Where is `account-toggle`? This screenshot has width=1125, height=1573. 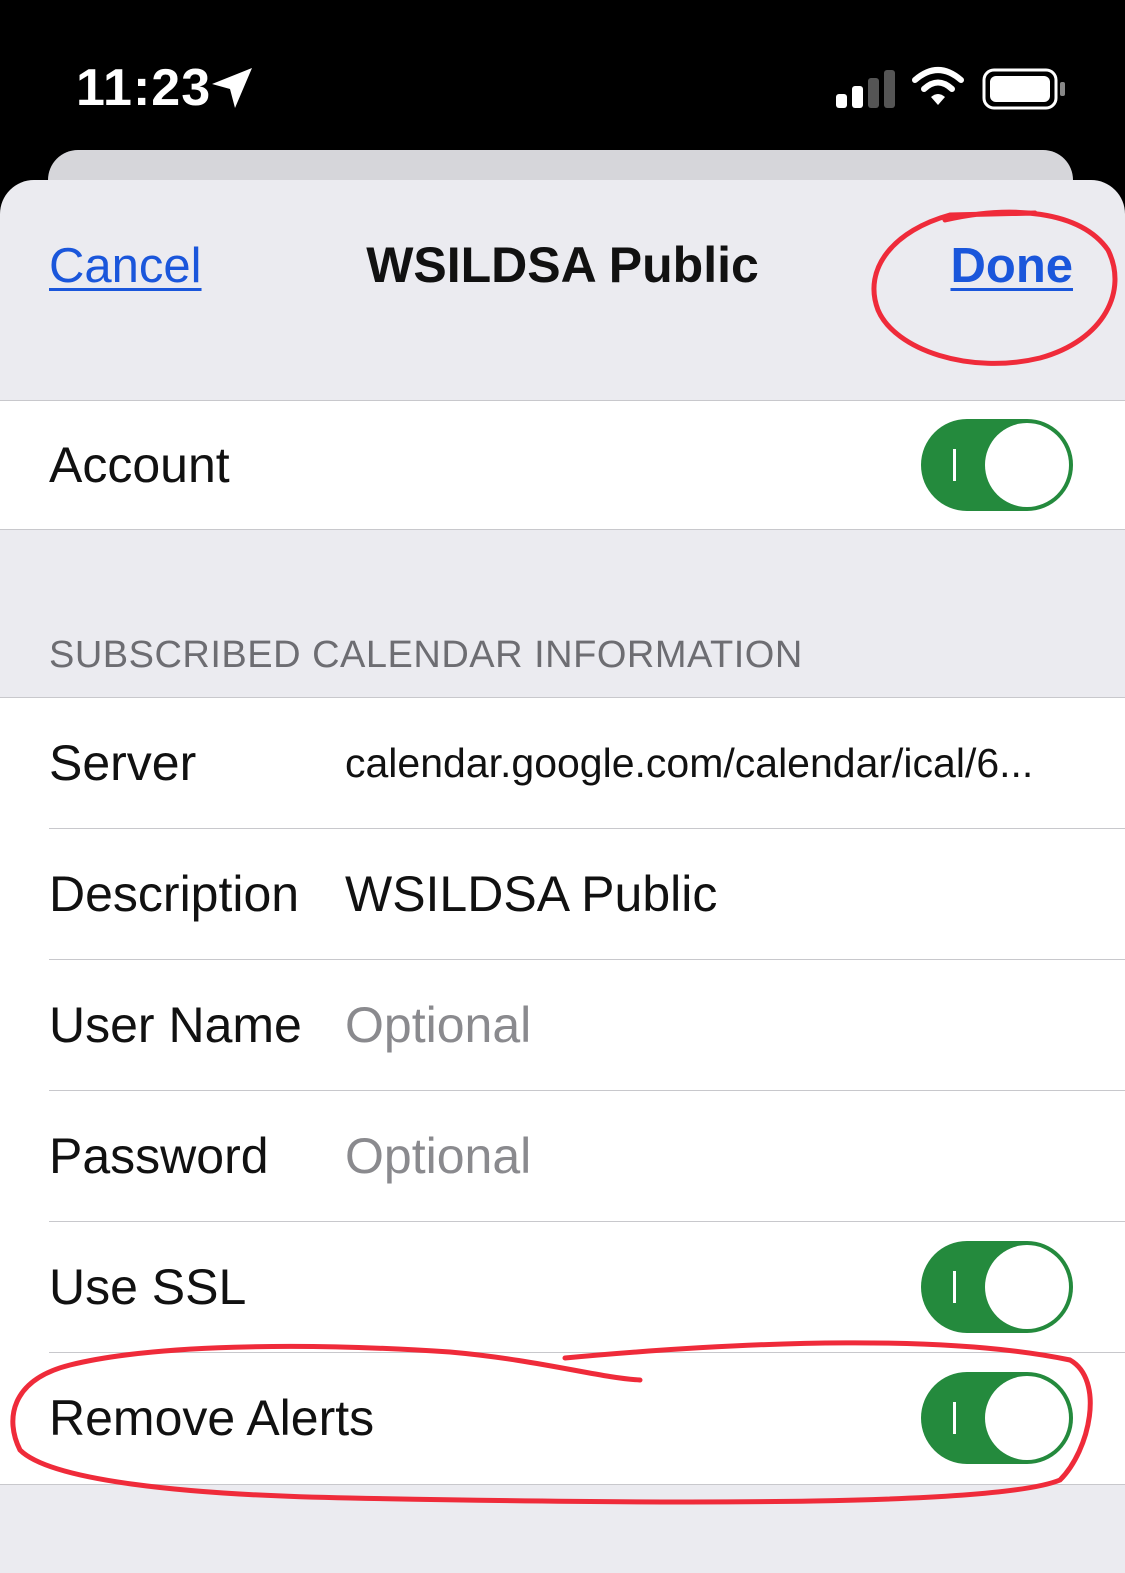
account-toggle is located at coordinates (997, 465).